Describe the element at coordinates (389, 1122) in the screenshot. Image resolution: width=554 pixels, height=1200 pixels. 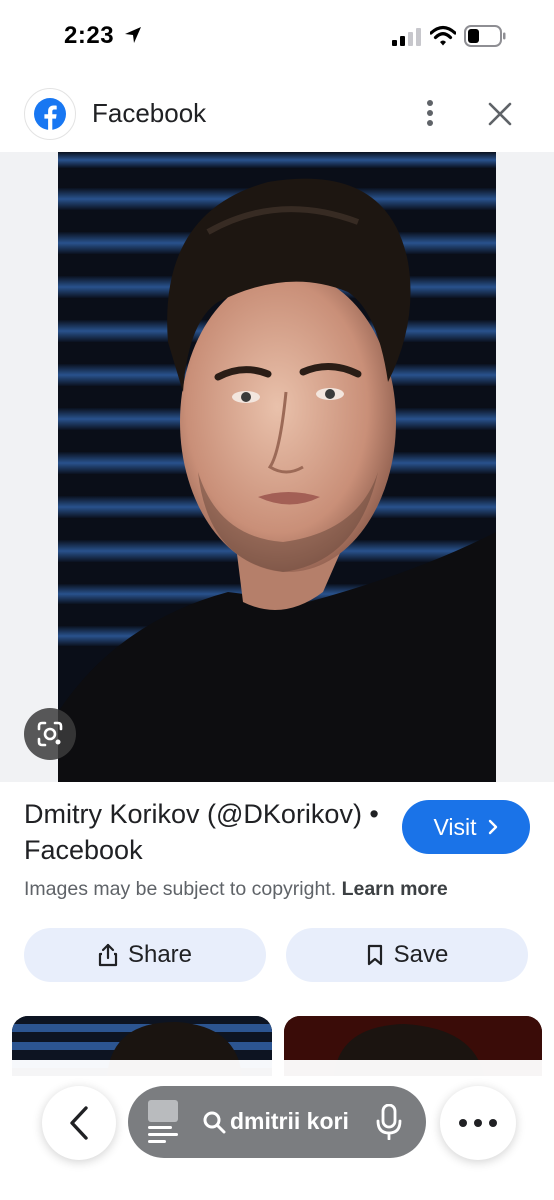
I see `mic-icon` at that location.